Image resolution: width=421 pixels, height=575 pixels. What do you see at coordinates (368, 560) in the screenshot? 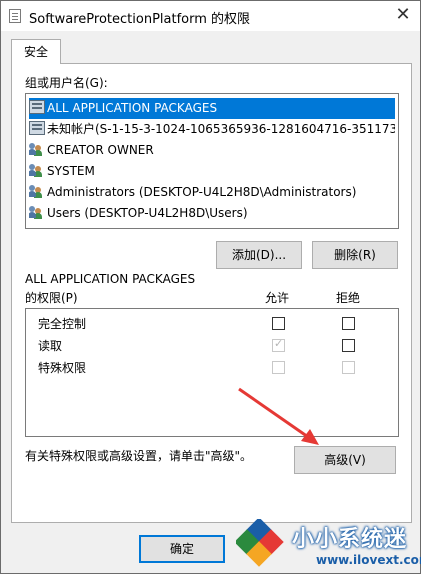
I see `watermark-url: www.ilovext.com` at bounding box center [368, 560].